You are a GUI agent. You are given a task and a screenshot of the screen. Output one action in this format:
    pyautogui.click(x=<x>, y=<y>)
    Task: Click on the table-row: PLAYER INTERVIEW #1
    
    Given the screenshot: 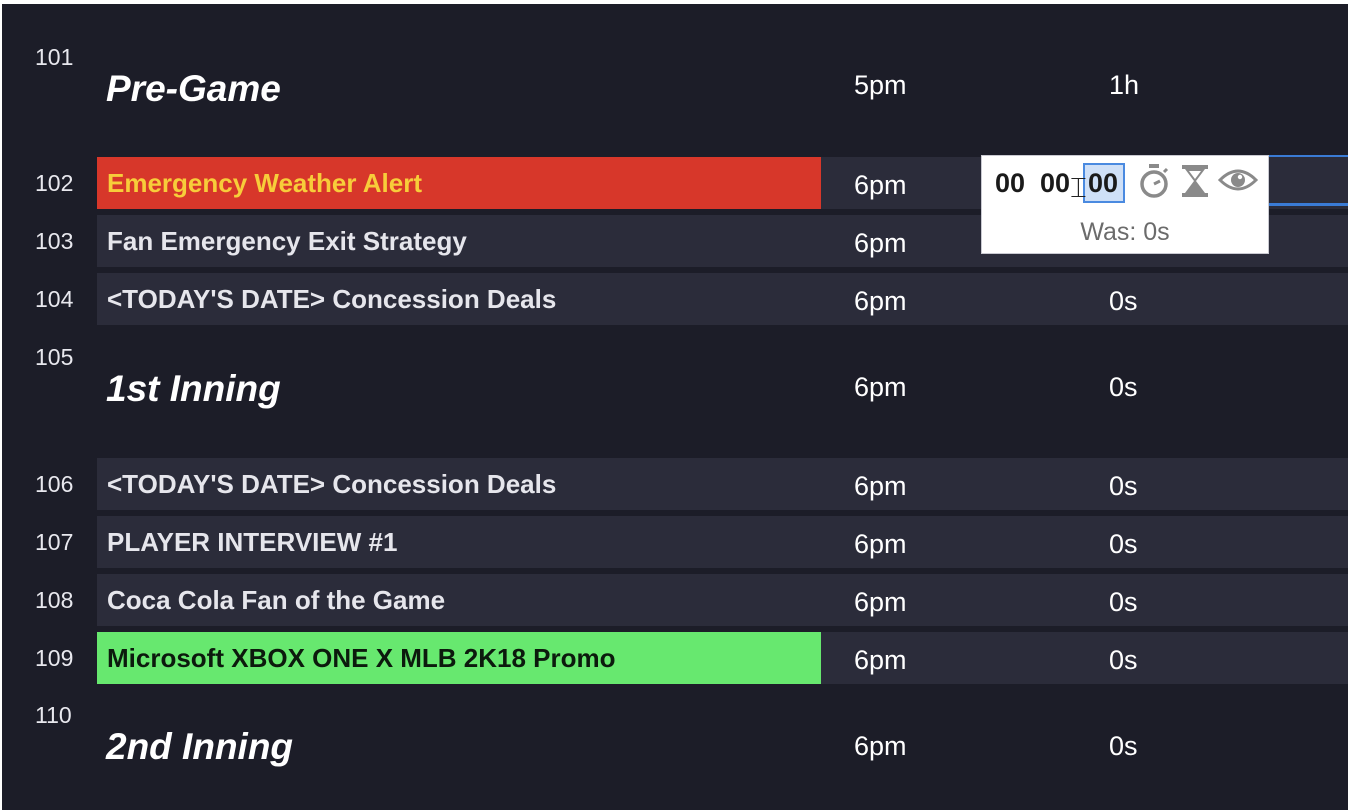 What is the action you would take?
    pyautogui.click(x=722, y=542)
    